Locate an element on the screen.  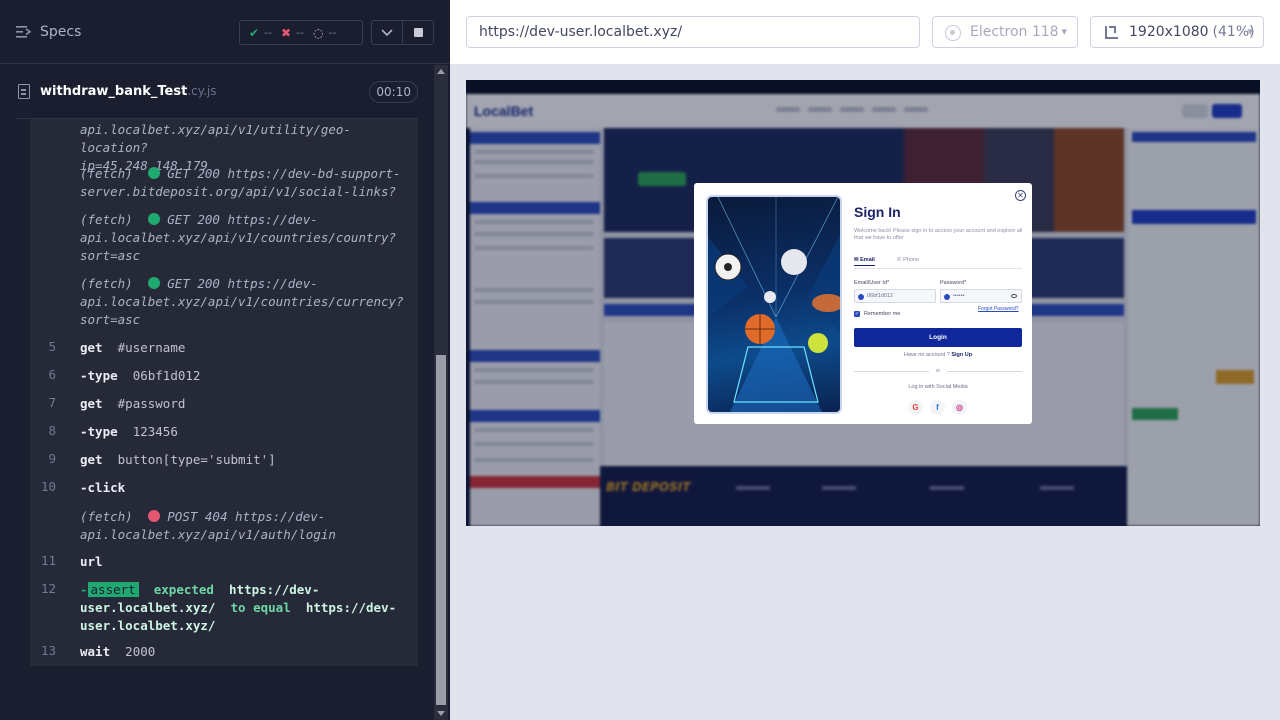
command-number: 9 is located at coordinates (52, 458).